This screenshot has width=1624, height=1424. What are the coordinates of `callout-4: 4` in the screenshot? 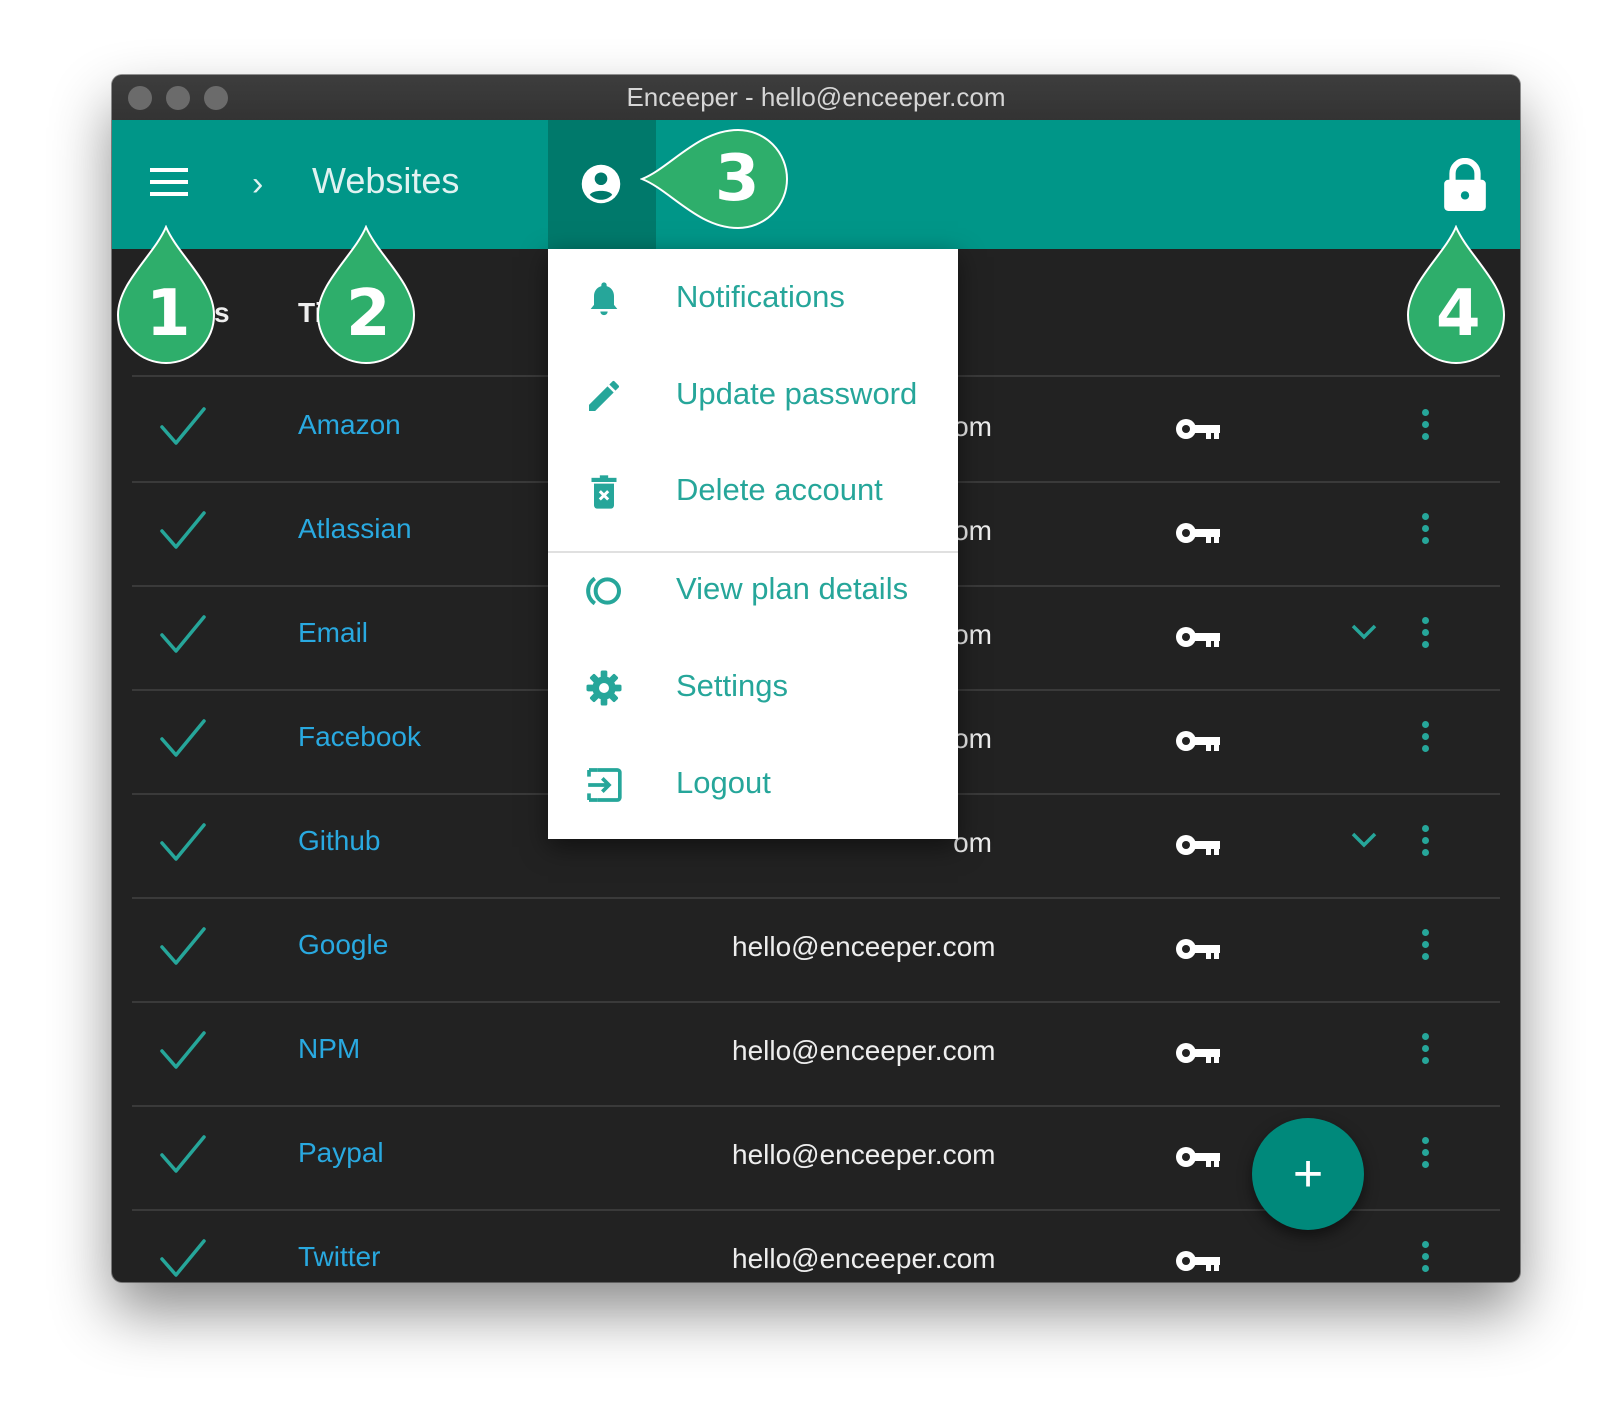 It's located at (1456, 294).